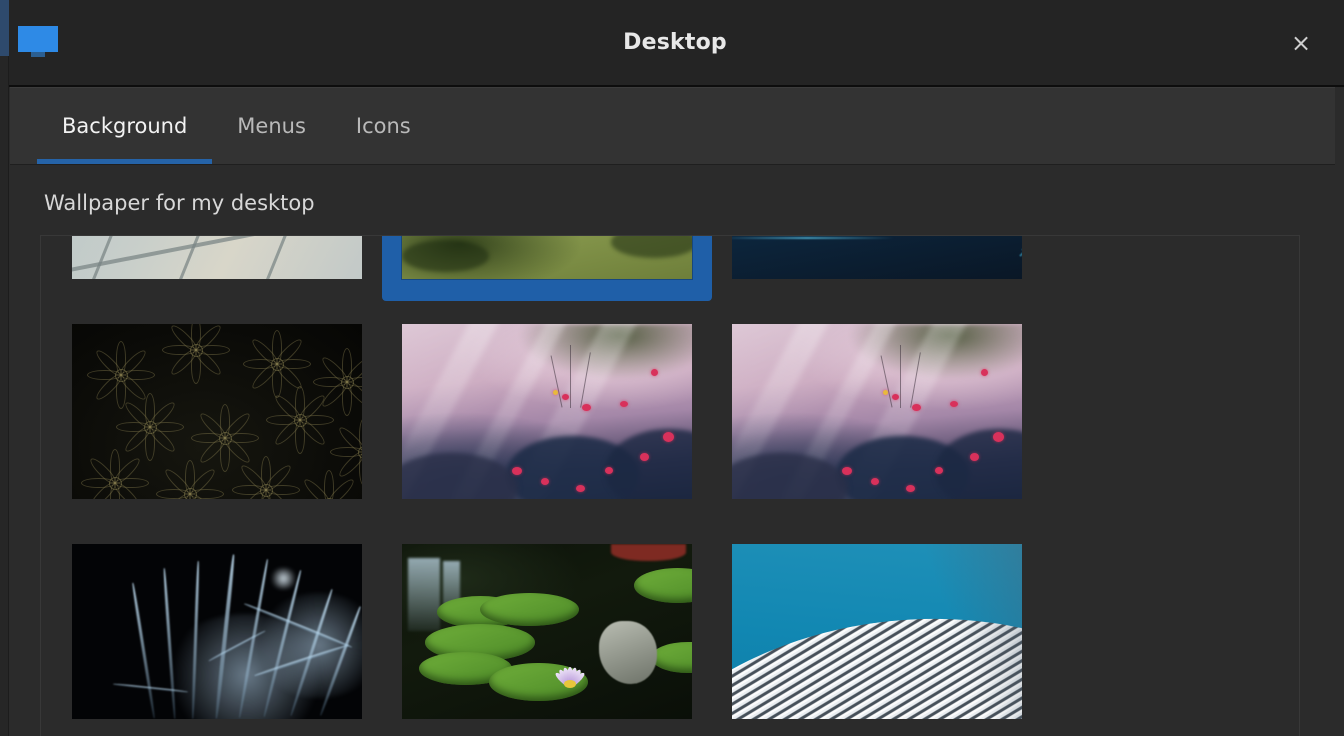 Image resolution: width=1344 pixels, height=736 pixels. I want to click on tab-background: Background, so click(125, 126).